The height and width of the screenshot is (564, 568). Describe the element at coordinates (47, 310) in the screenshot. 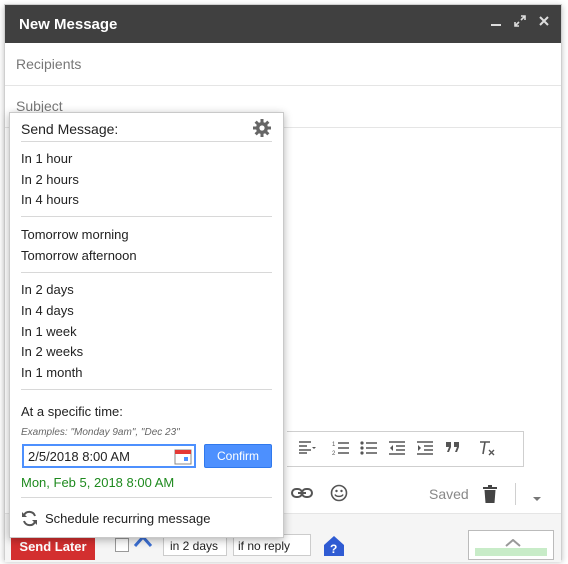

I see `option-in-4-days: In 4 days` at that location.